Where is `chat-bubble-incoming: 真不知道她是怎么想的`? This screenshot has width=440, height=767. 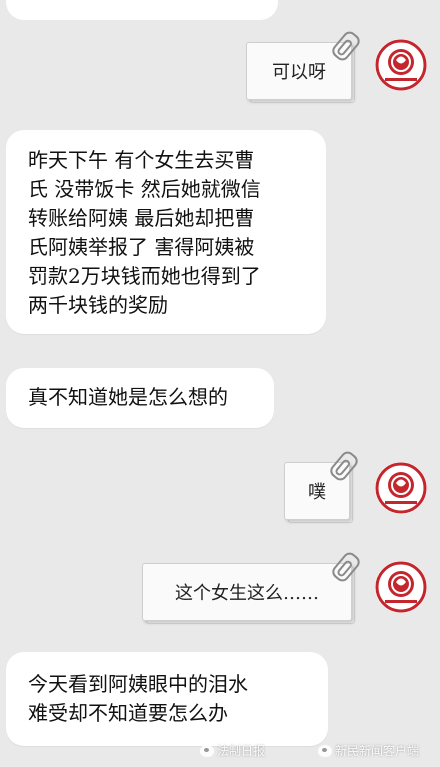 chat-bubble-incoming: 真不知道她是怎么想的 is located at coordinates (140, 398).